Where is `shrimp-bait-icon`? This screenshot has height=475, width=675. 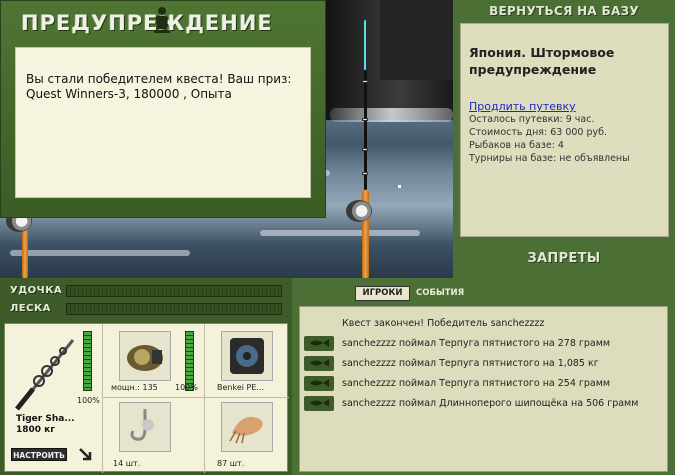
shrimp-bait-icon is located at coordinates (246, 430).